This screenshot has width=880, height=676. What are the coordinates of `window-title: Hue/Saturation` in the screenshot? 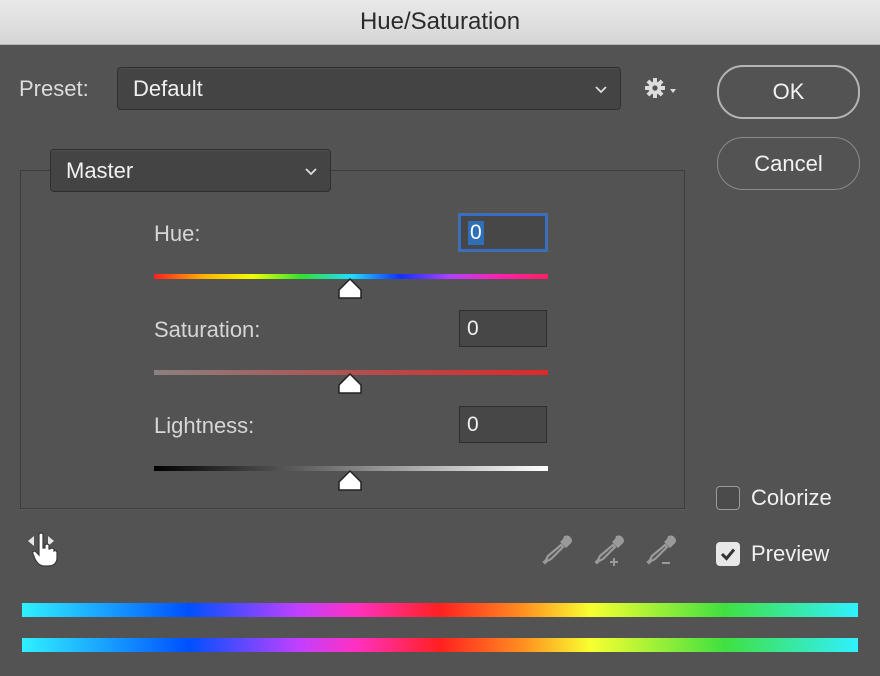 It's located at (440, 21).